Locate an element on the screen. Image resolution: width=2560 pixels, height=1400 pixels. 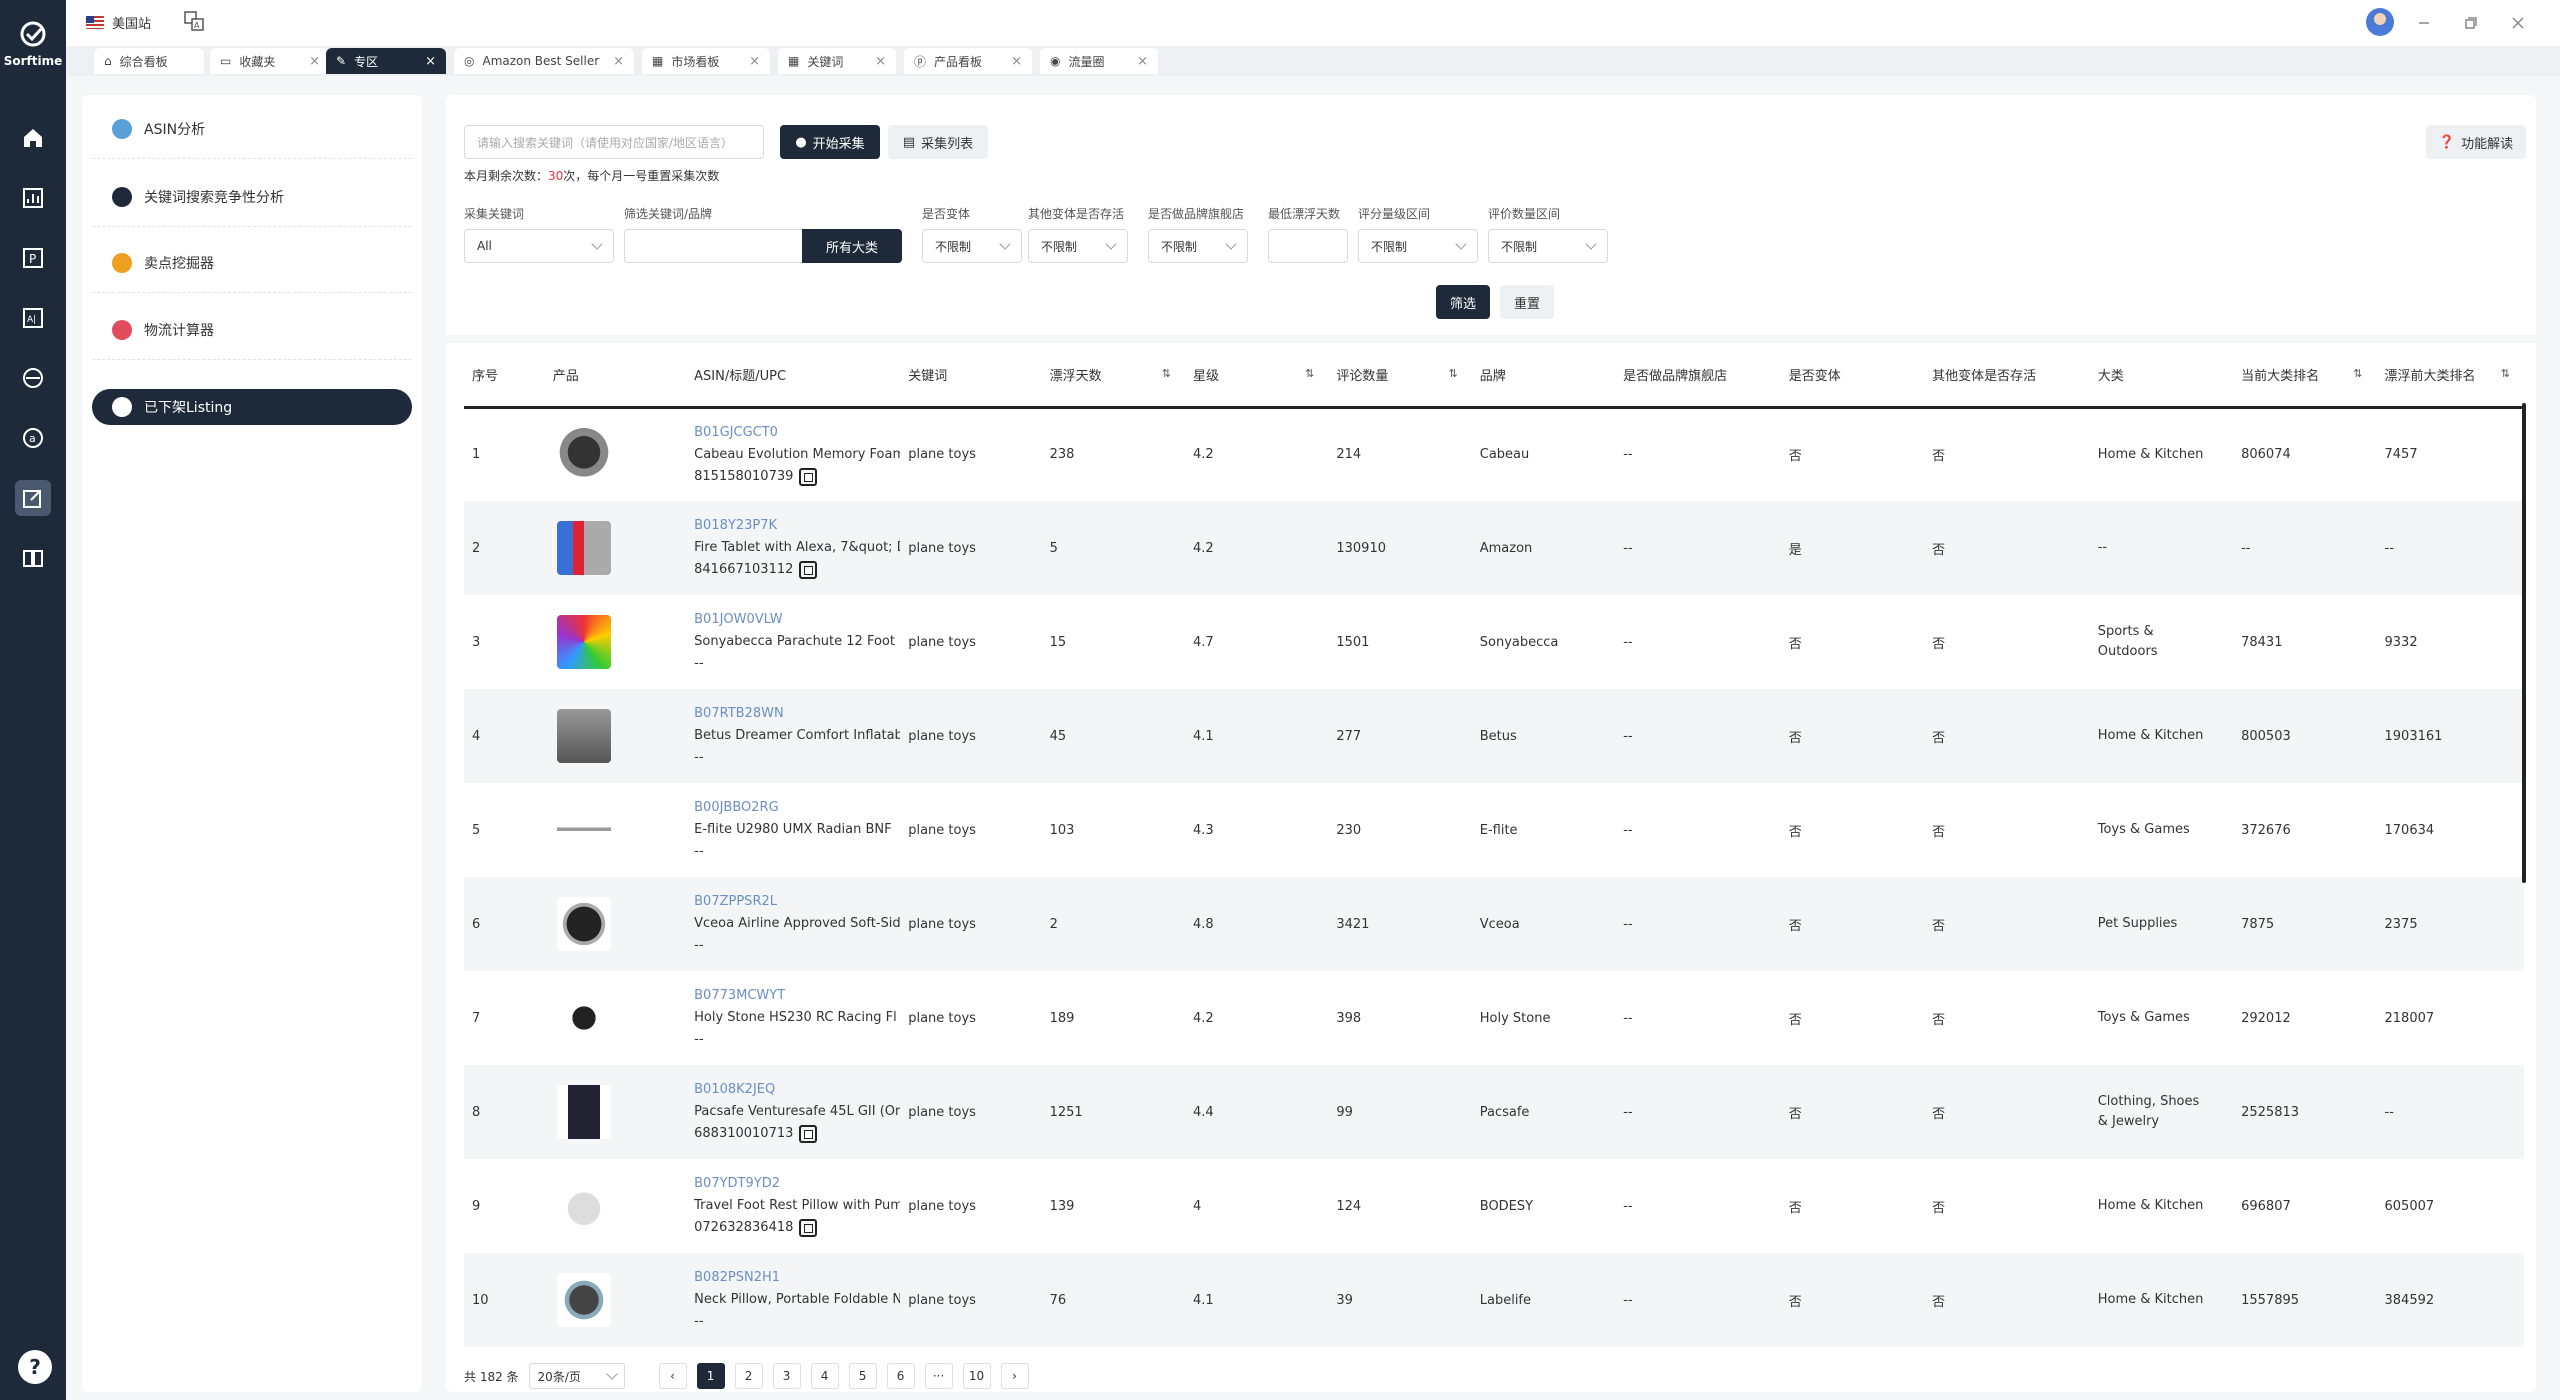
filter-button: 筛选 is located at coordinates (1463, 302).